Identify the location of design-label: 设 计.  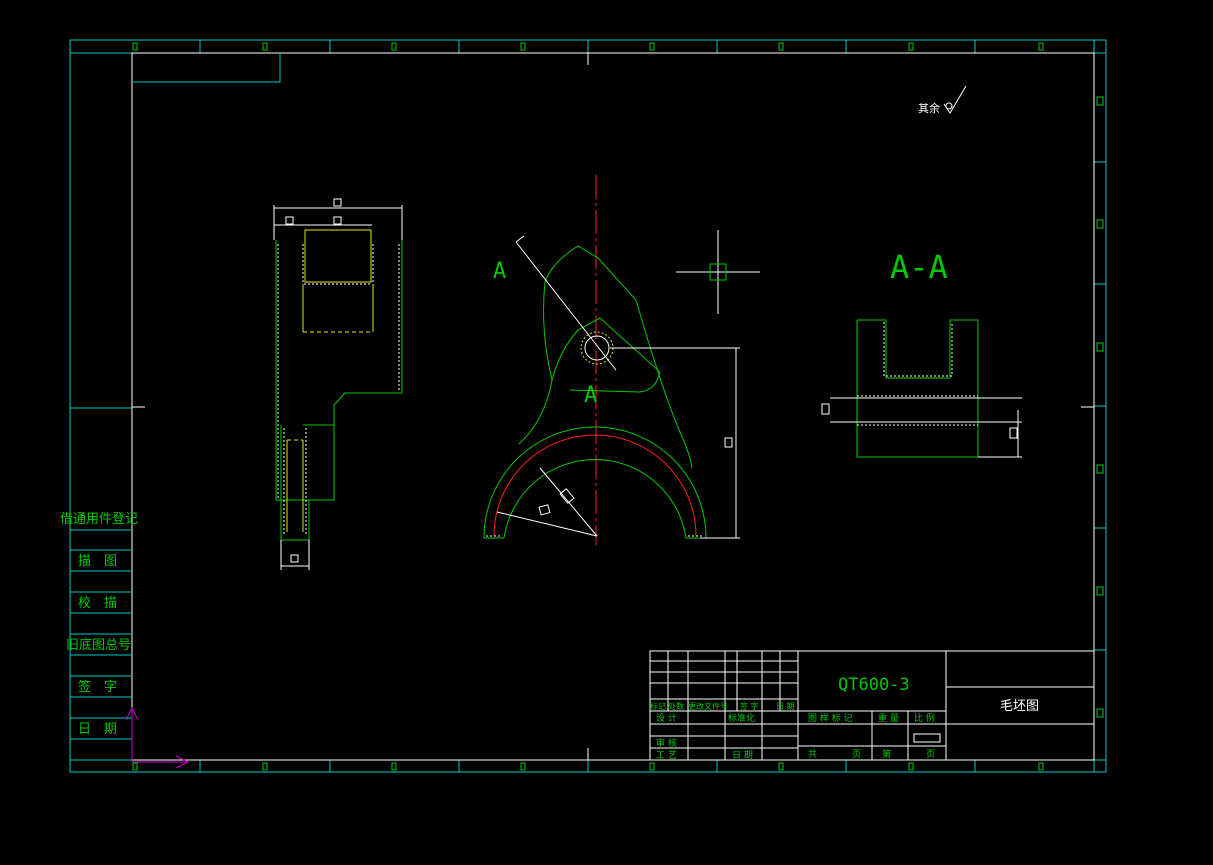
(666, 718).